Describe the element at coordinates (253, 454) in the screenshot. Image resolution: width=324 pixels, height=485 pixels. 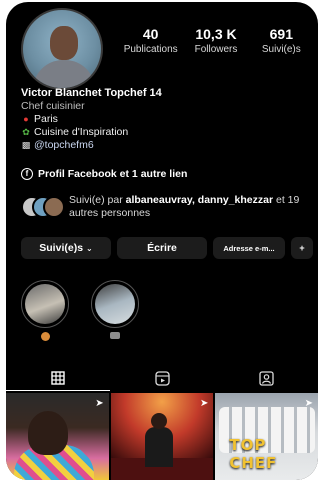
I see `top-chef-logo: TOP CHEF` at that location.